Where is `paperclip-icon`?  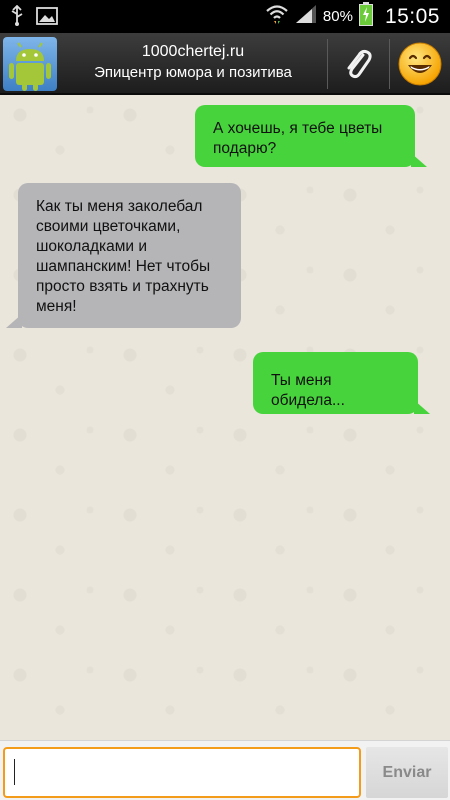 paperclip-icon is located at coordinates (359, 64).